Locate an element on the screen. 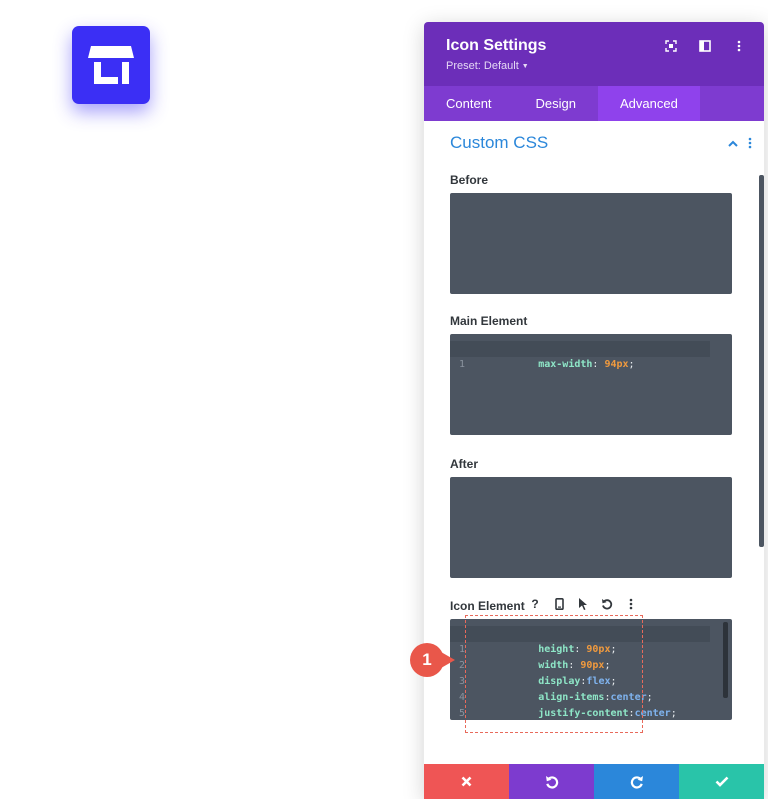 Image resolution: width=768 pixels, height=799 pixels. pointer-icon is located at coordinates (583, 604).